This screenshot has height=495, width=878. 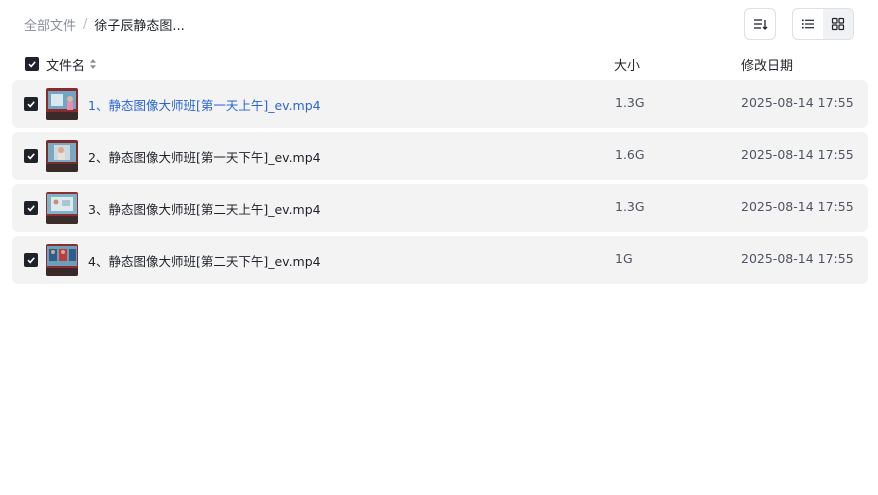 I want to click on file-name: 3、静态图像大师班[第二天上午]_ev.mp4, so click(x=204, y=208).